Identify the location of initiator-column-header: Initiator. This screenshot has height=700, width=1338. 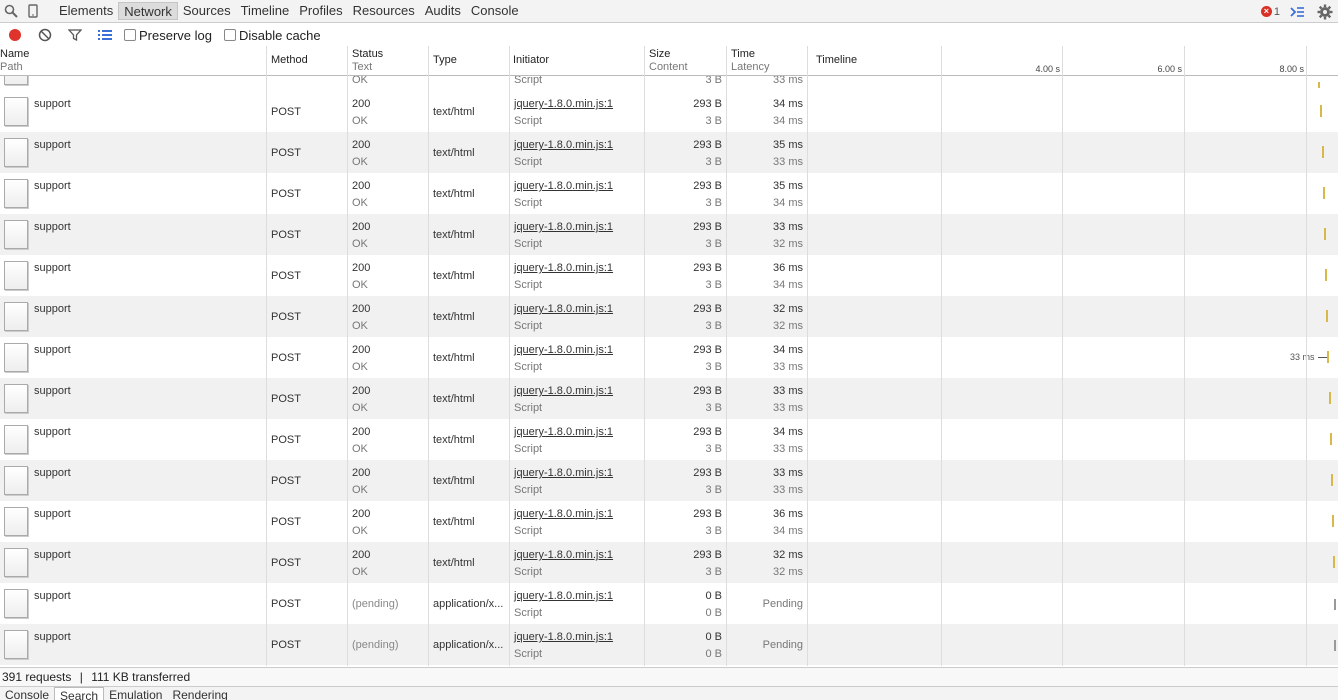
(577, 61).